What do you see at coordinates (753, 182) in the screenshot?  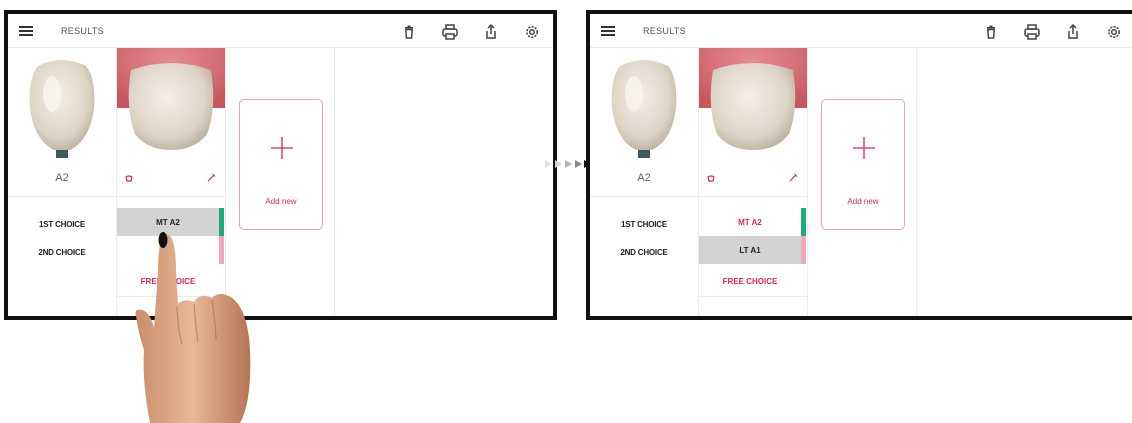 I see `shade-choice-column: MT A2 LT A1 FREE CHOICE` at bounding box center [753, 182].